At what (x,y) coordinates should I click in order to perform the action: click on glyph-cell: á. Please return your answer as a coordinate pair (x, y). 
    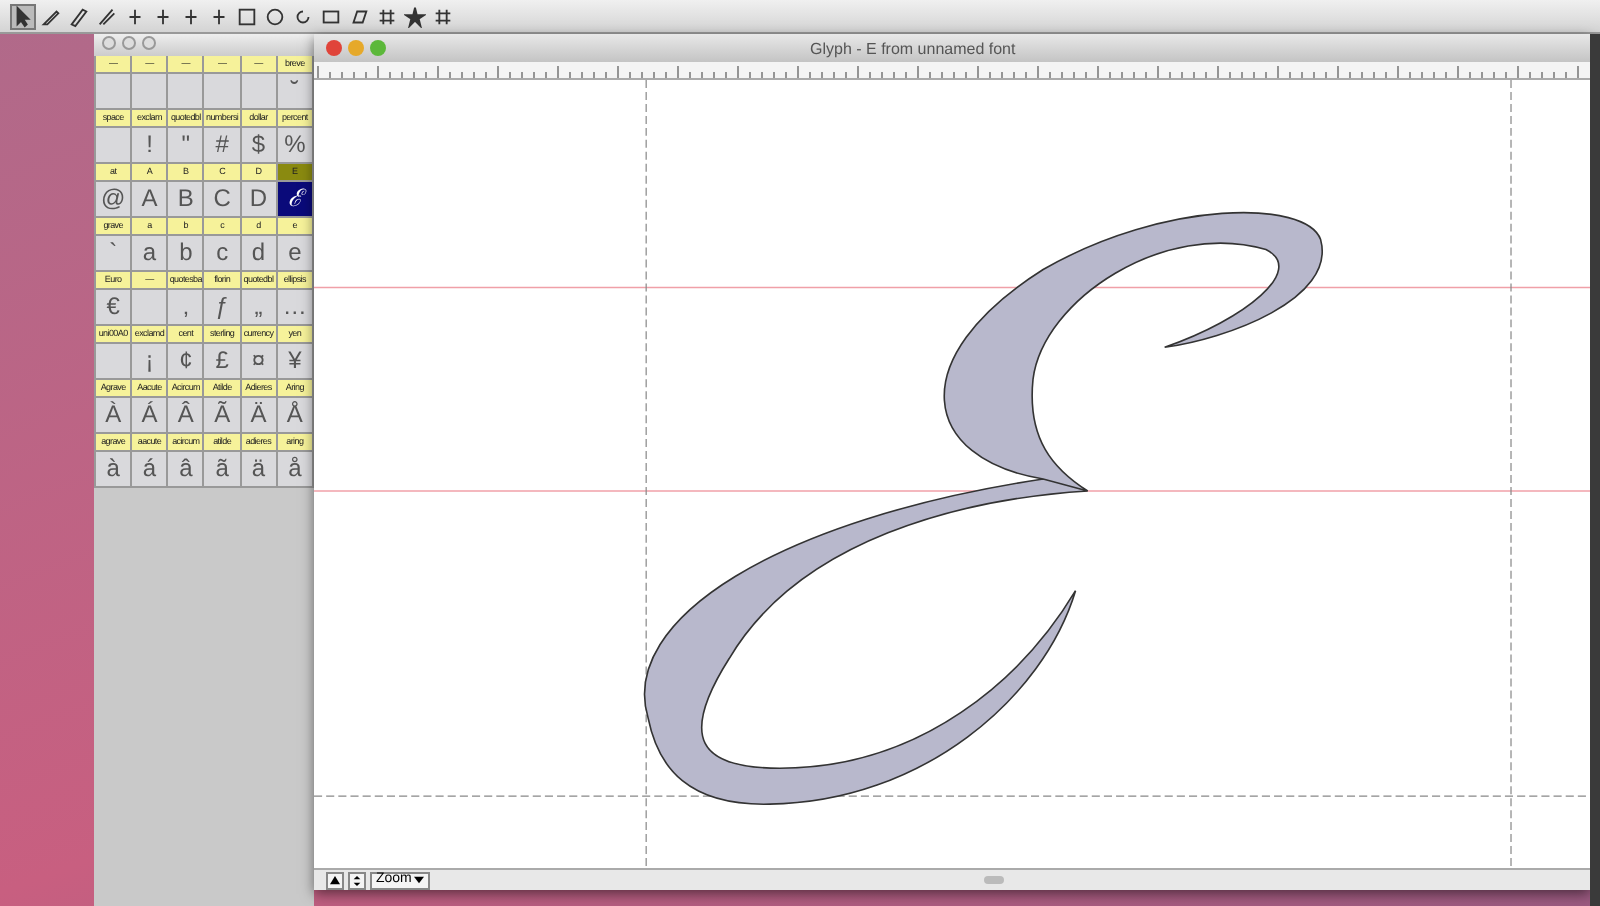
    Looking at the image, I should click on (150, 470).